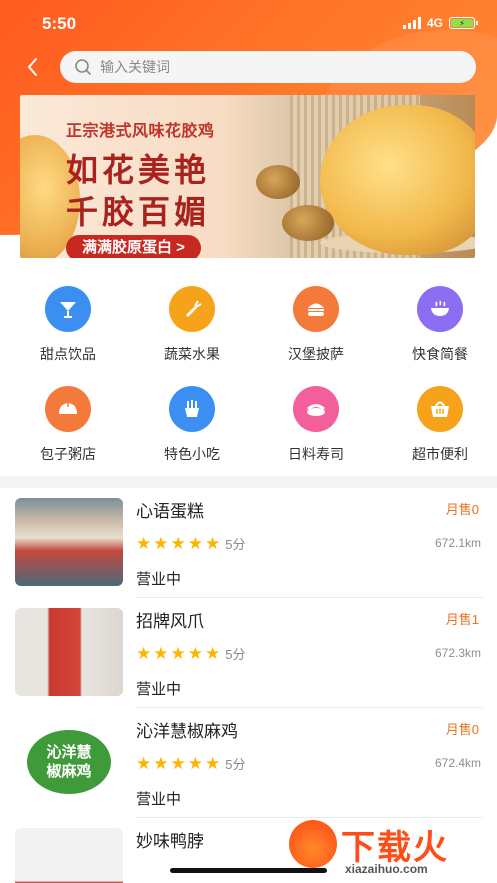 This screenshot has height=883, width=497. I want to click on category-snacks: 特色小吃, so click(192, 425).